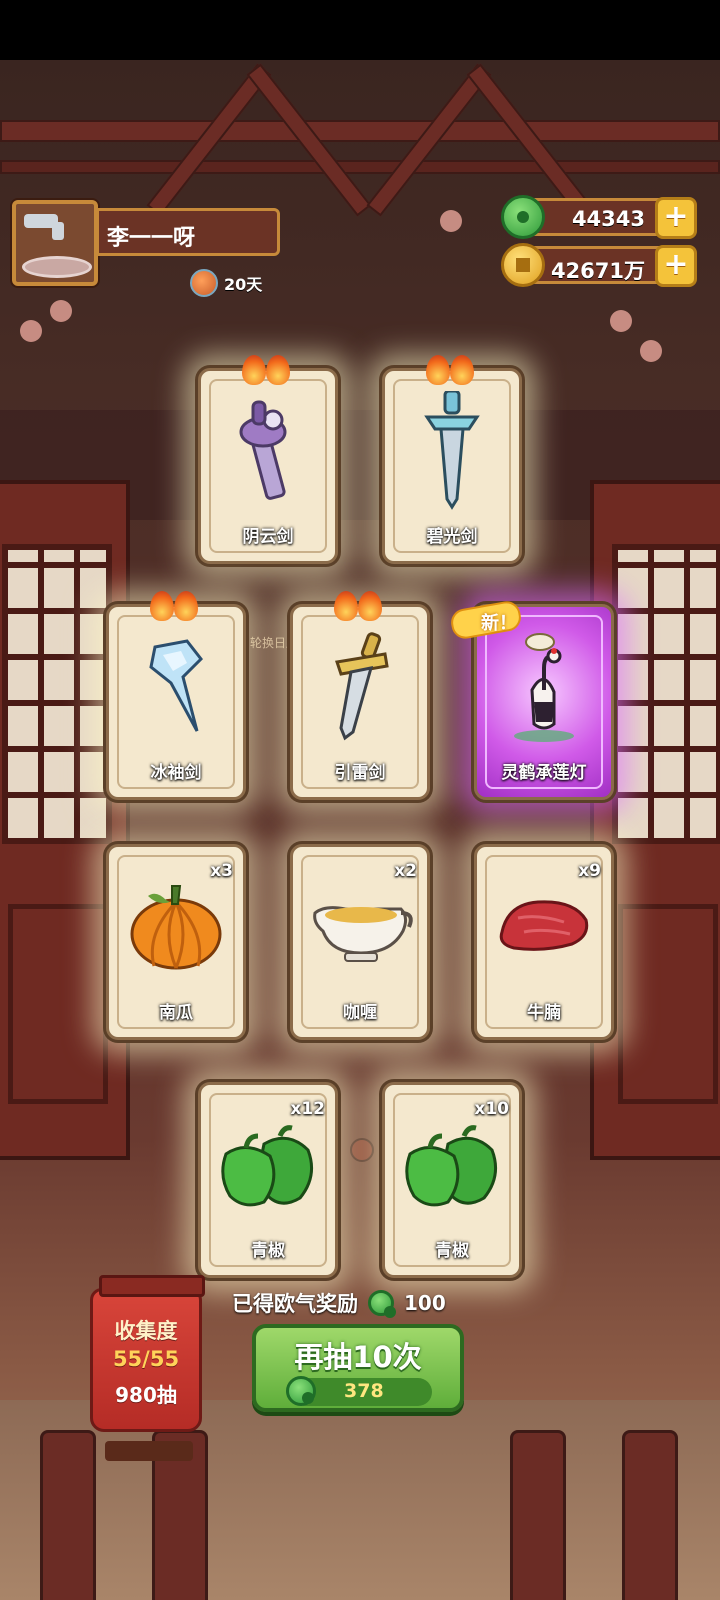 The image size is (720, 1600). I want to click on reward-card: x12 青椒, so click(268, 1180).